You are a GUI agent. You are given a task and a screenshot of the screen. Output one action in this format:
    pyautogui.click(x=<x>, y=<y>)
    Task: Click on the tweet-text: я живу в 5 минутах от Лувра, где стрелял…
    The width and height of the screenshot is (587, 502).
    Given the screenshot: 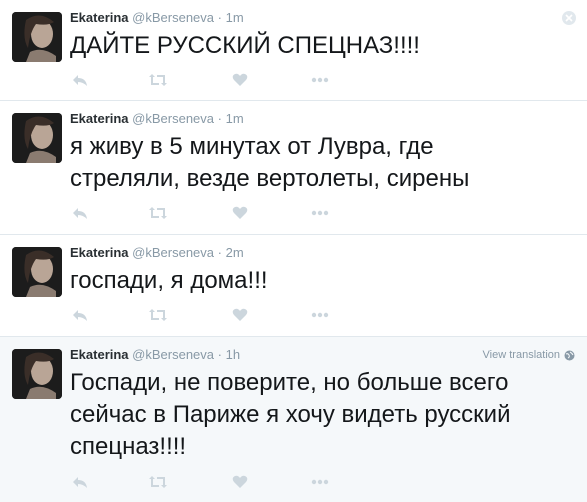 What is the action you would take?
    pyautogui.click(x=270, y=162)
    